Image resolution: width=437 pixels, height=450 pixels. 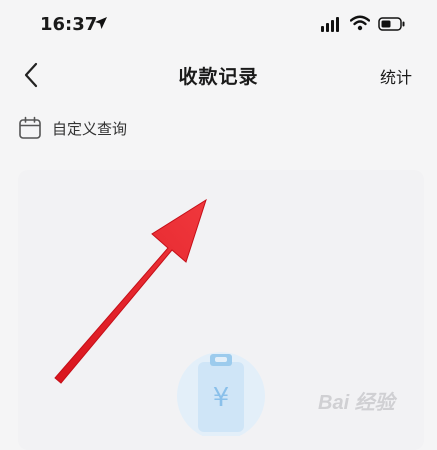 I want to click on watermark-logo: Bai 经验, so click(x=356, y=403).